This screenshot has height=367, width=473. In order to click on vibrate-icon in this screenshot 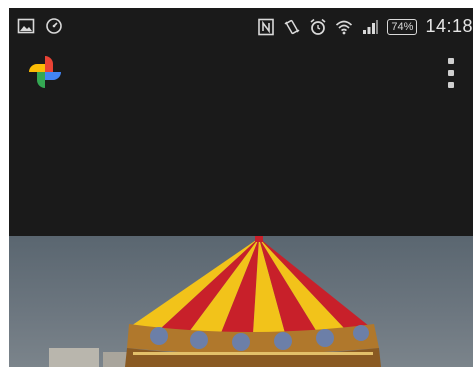, I will do `click(292, 27)`.